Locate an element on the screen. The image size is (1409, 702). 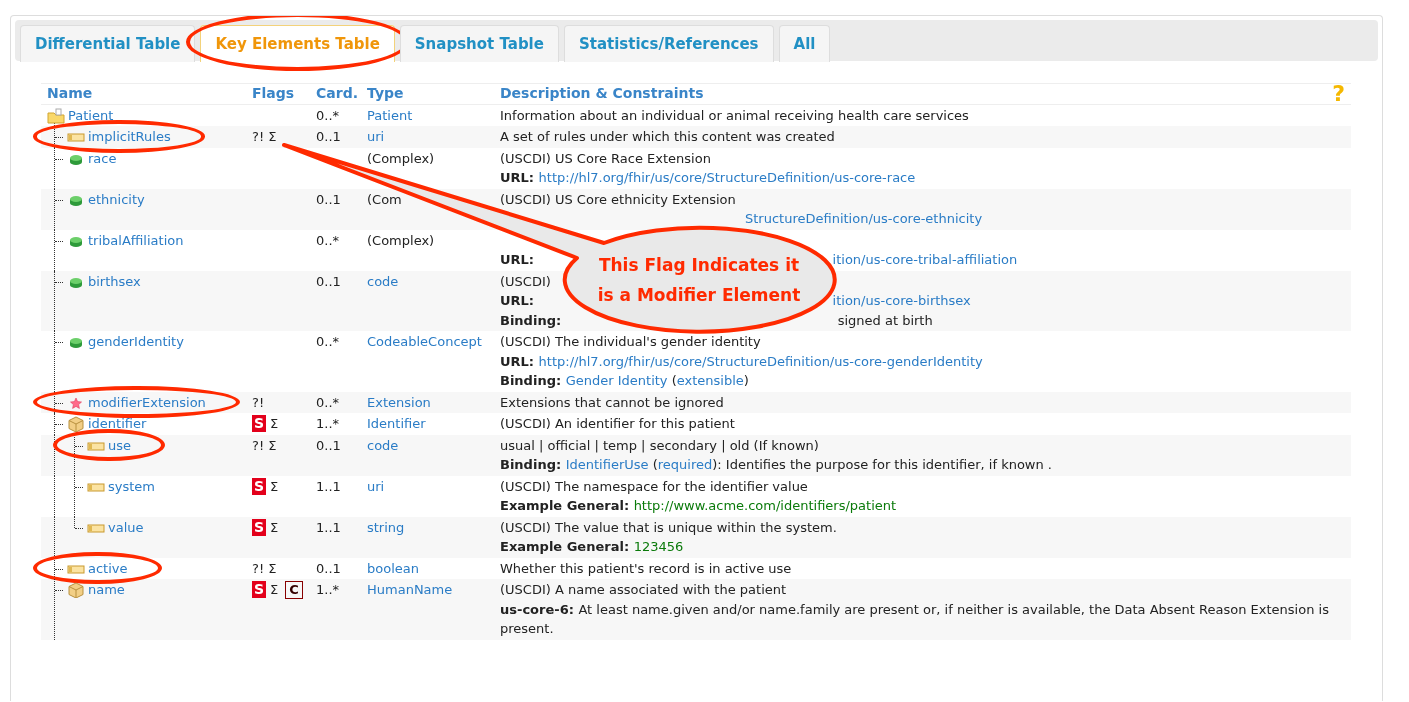
element-name-link: modifierExtension is located at coordinates (147, 402).